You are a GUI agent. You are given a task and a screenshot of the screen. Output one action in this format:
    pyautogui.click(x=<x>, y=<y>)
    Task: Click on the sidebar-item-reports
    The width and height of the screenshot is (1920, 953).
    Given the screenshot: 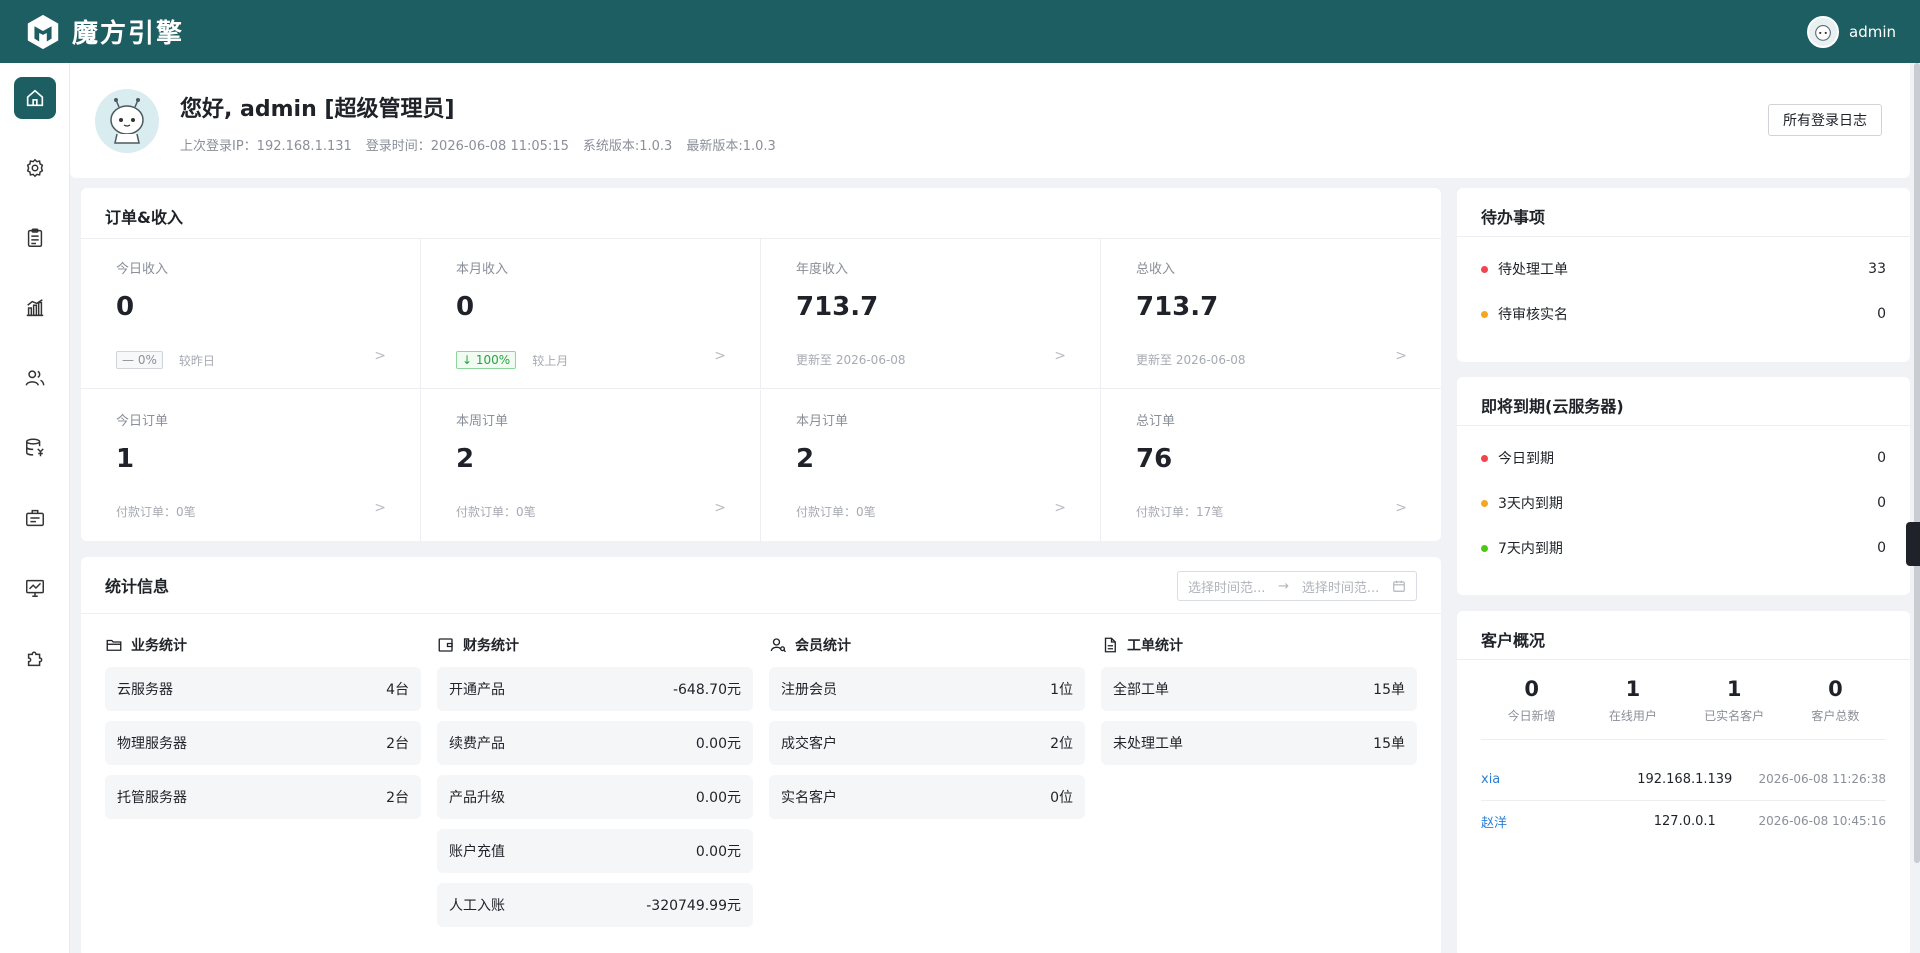 What is the action you would take?
    pyautogui.click(x=35, y=308)
    